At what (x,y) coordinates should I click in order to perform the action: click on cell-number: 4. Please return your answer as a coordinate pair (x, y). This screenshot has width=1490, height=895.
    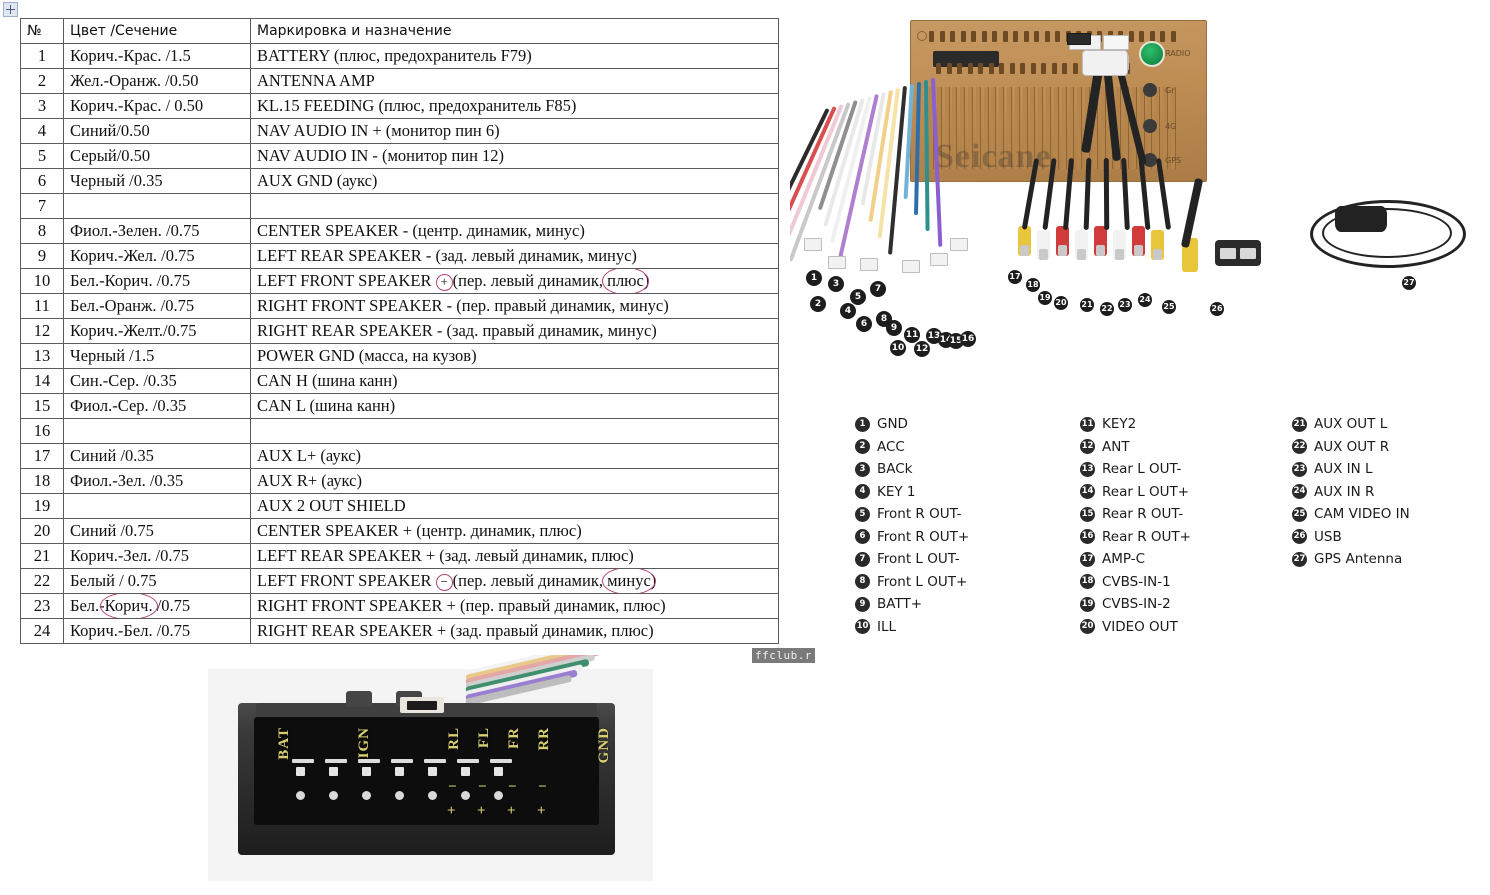
    Looking at the image, I should click on (42, 131).